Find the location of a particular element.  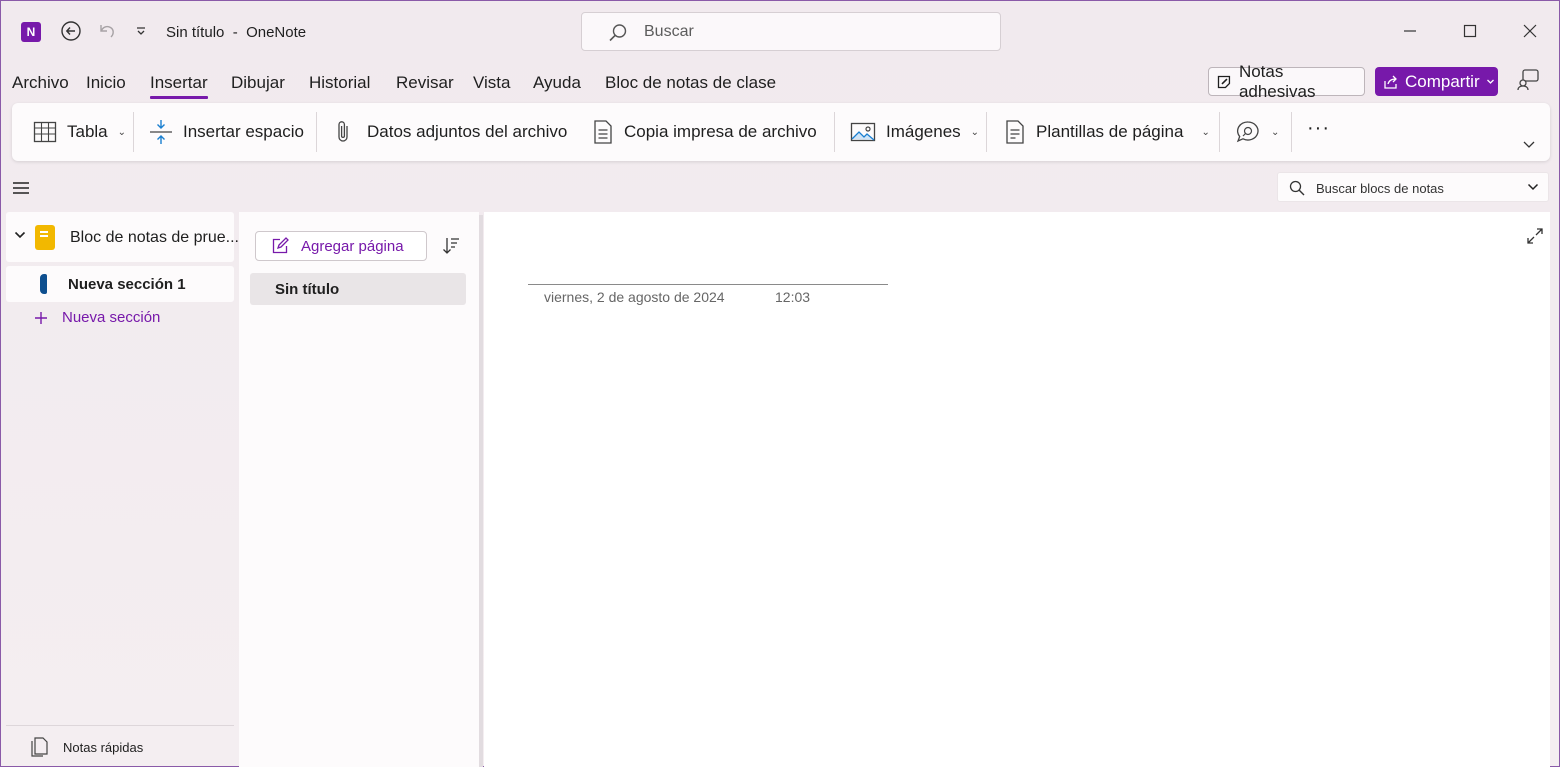

minimize-icon is located at coordinates (1410, 31).